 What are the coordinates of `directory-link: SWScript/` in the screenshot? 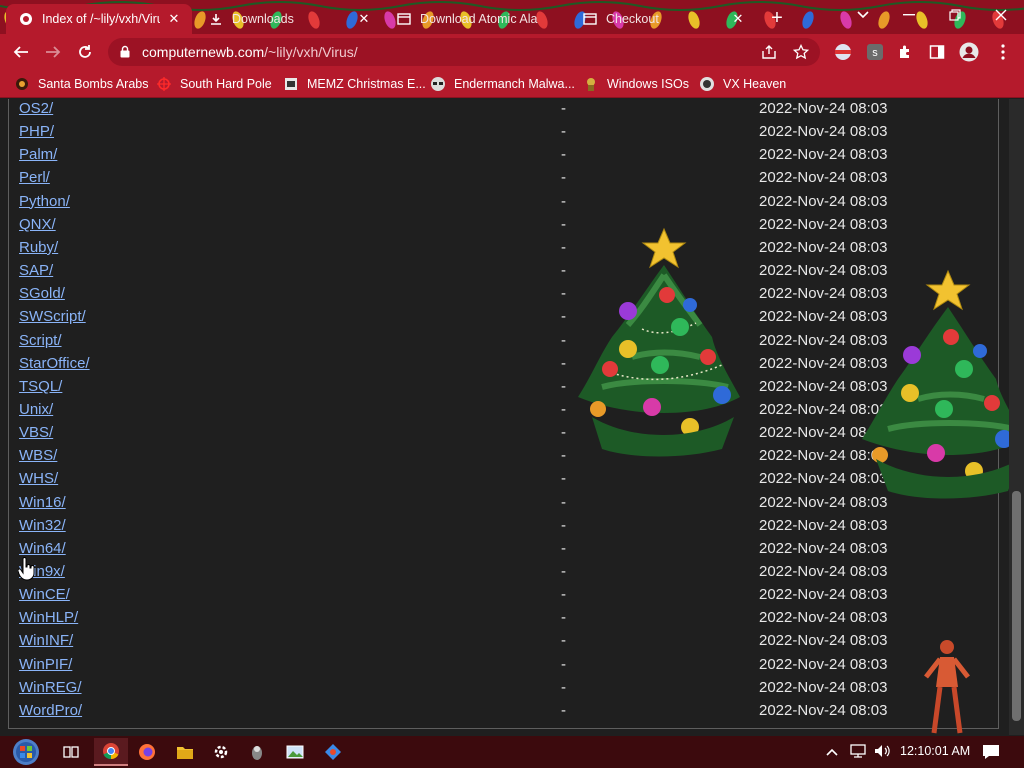 It's located at (52, 316).